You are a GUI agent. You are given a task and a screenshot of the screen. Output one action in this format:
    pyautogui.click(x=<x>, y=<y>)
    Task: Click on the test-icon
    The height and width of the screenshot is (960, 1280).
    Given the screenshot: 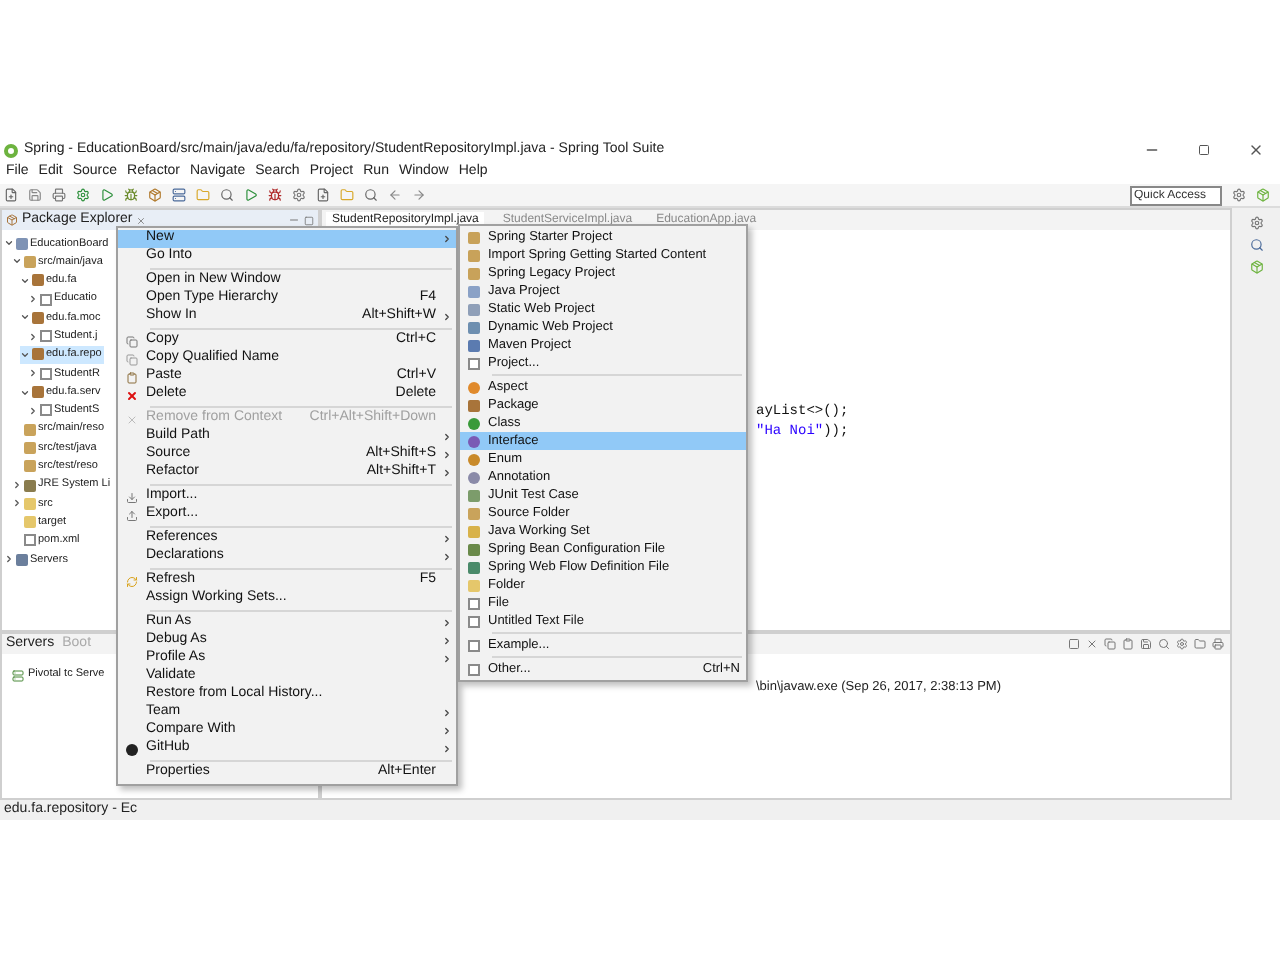 What is the action you would take?
    pyautogui.click(x=474, y=495)
    